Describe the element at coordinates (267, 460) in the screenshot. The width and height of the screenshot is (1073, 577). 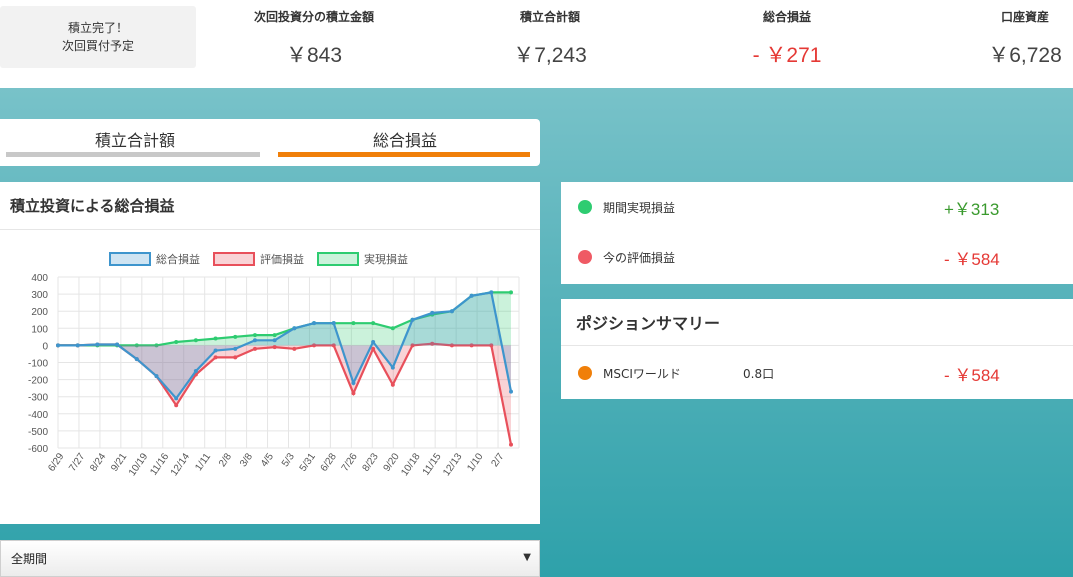
I see `x-tick-label: 4/5` at that location.